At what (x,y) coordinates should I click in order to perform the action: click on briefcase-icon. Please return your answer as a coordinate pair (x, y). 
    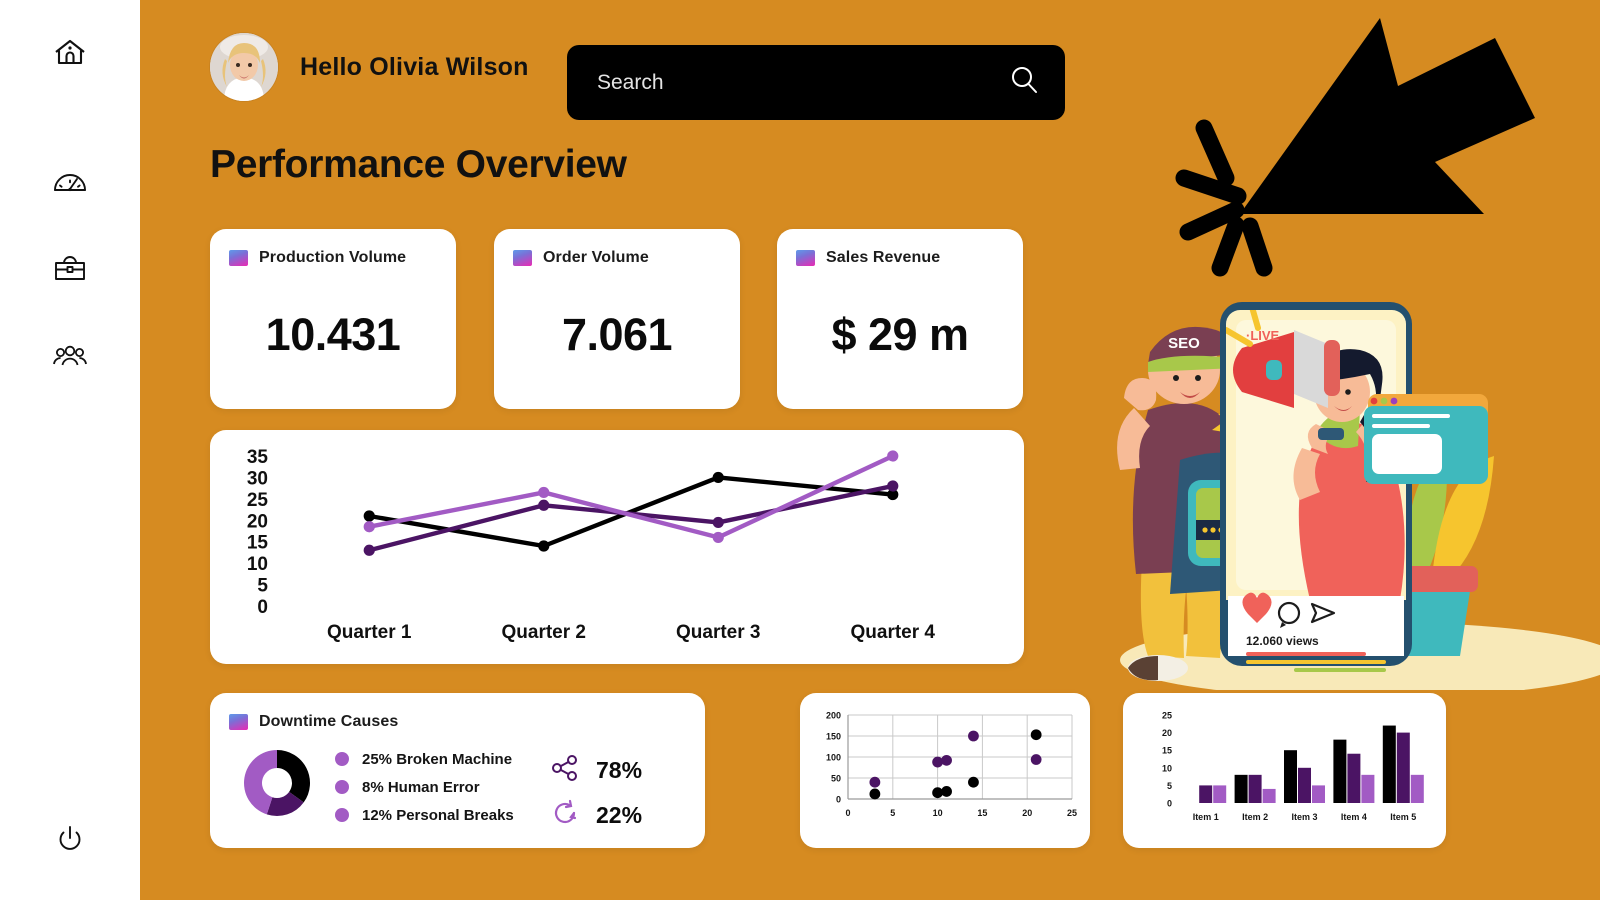
    Looking at the image, I should click on (70, 269).